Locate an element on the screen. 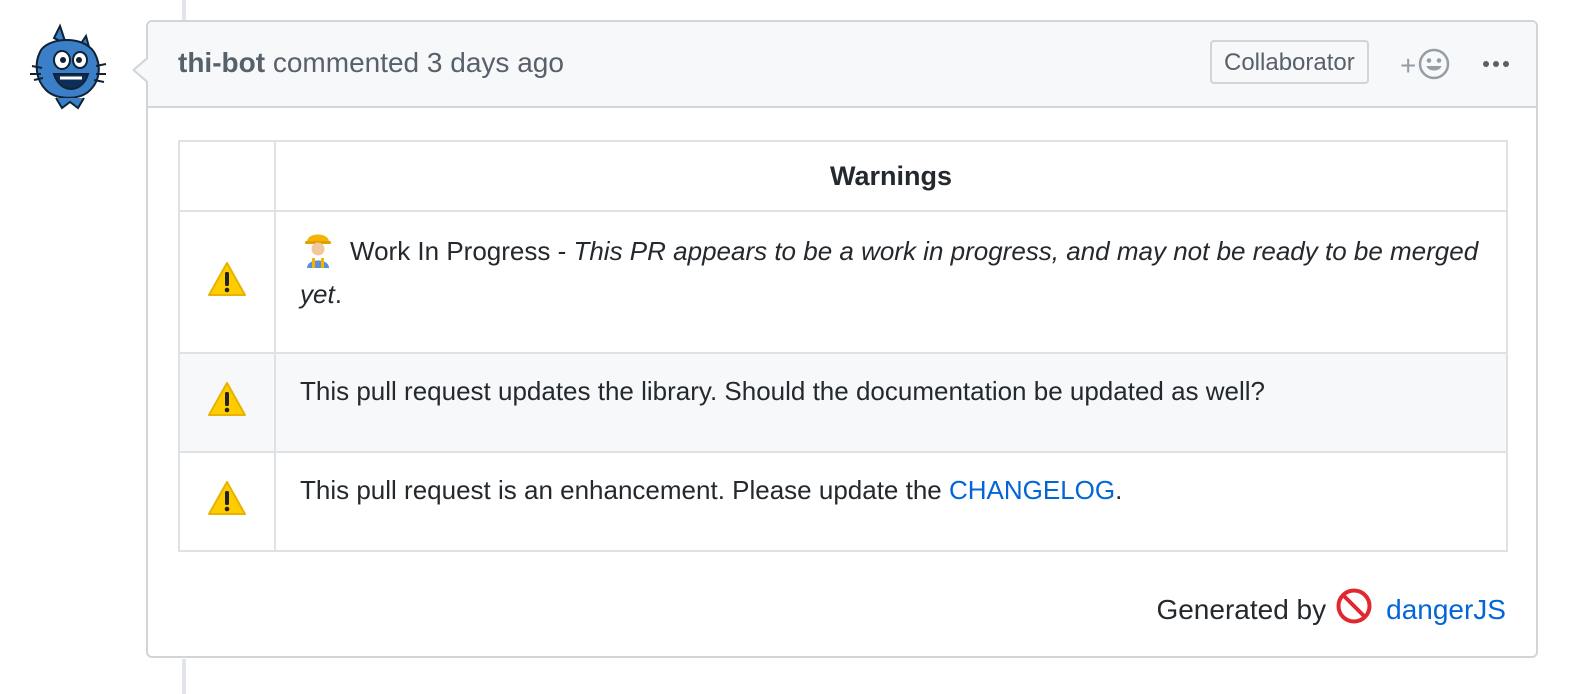 The height and width of the screenshot is (694, 1574). kebab-menu-icon is located at coordinates (1496, 64).